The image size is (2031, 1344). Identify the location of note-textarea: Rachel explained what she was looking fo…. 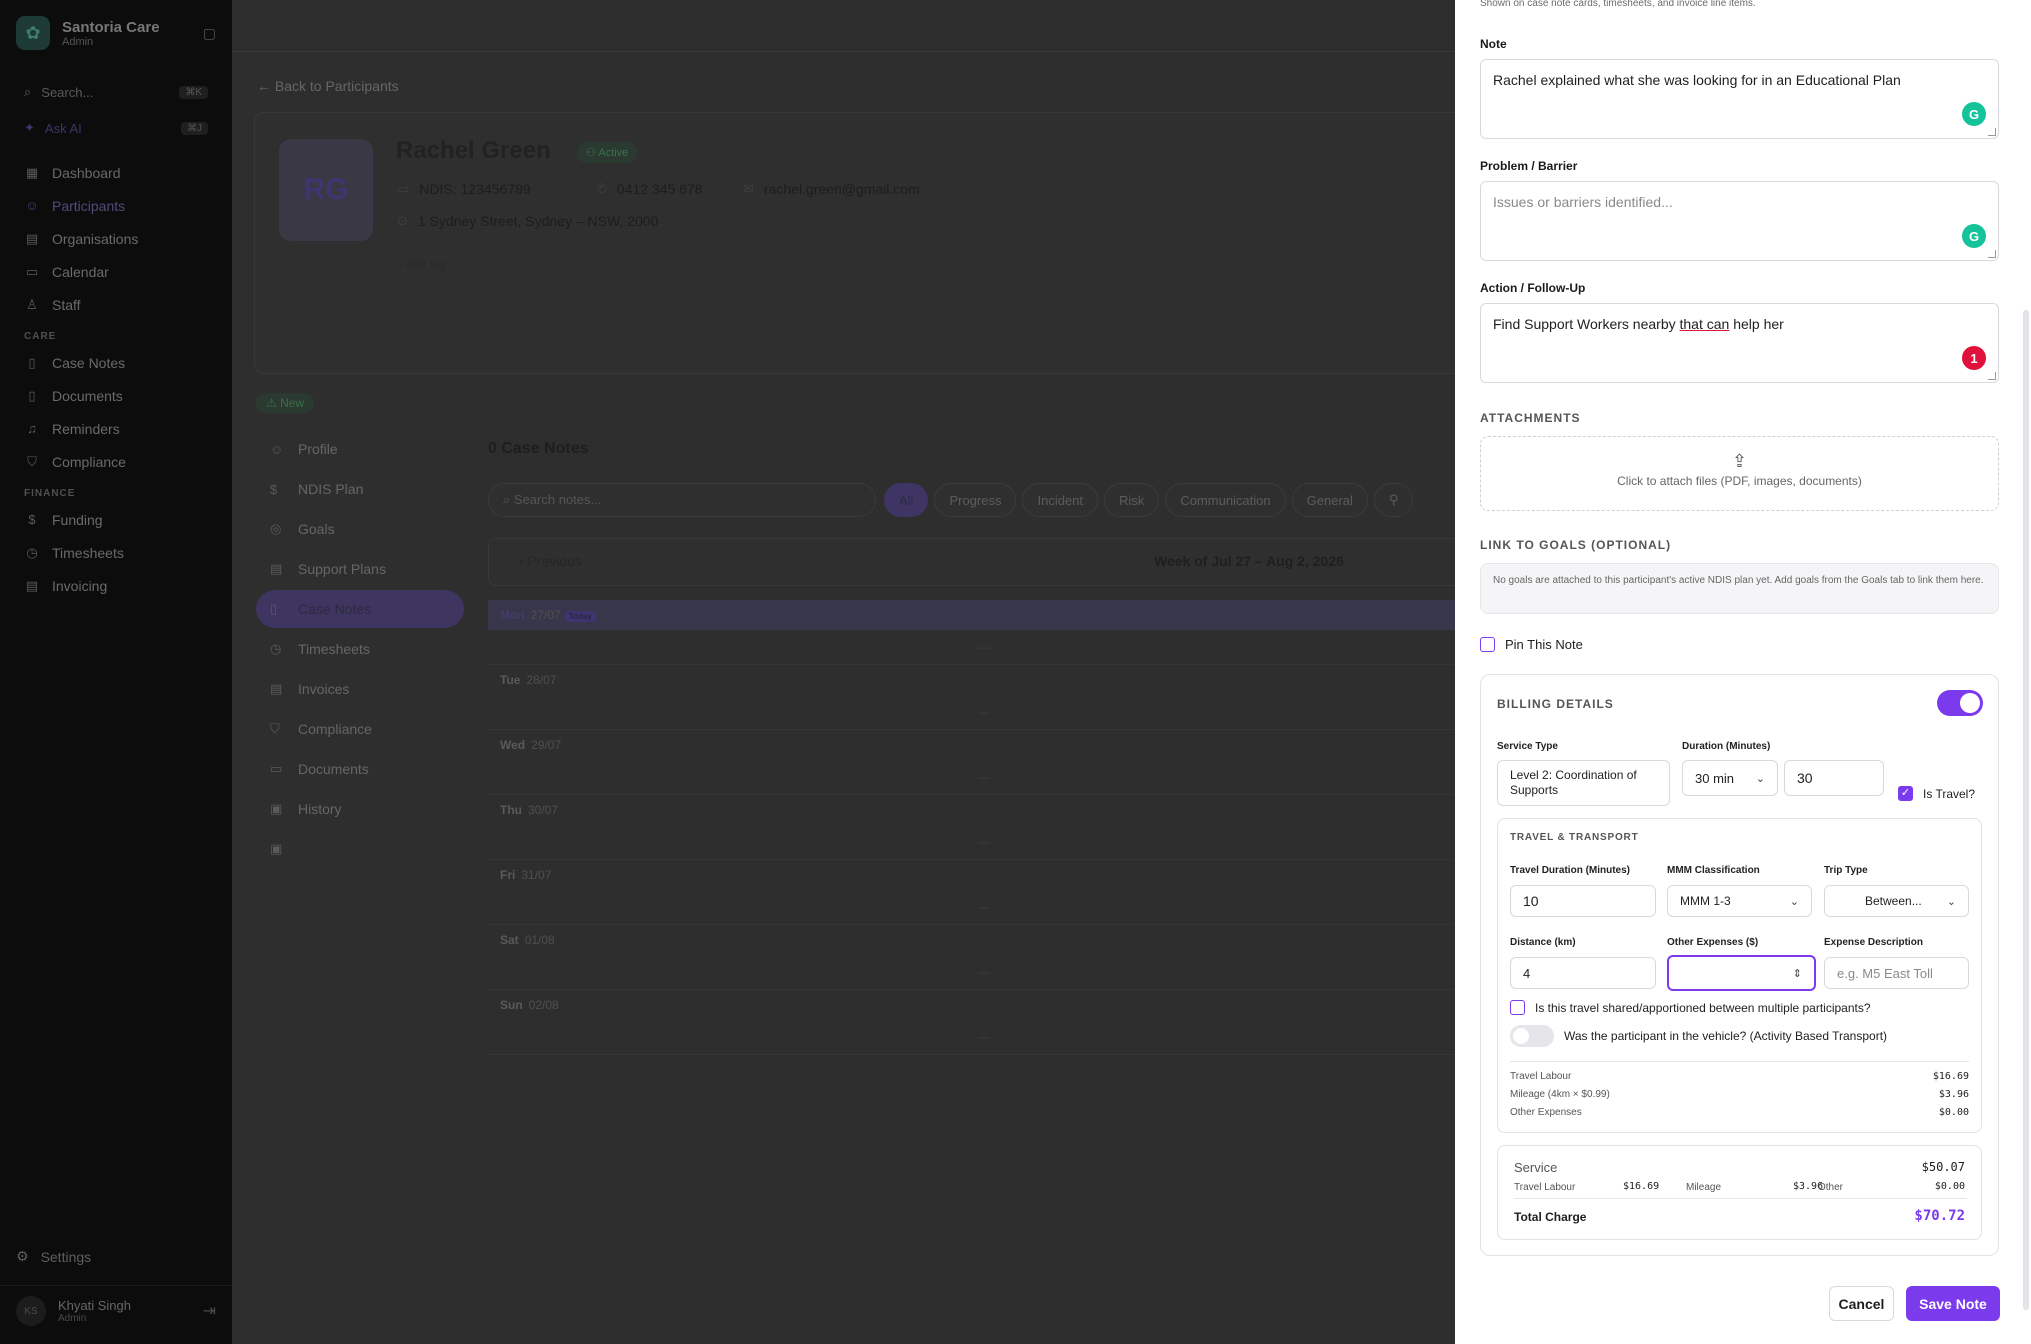
(1739, 99).